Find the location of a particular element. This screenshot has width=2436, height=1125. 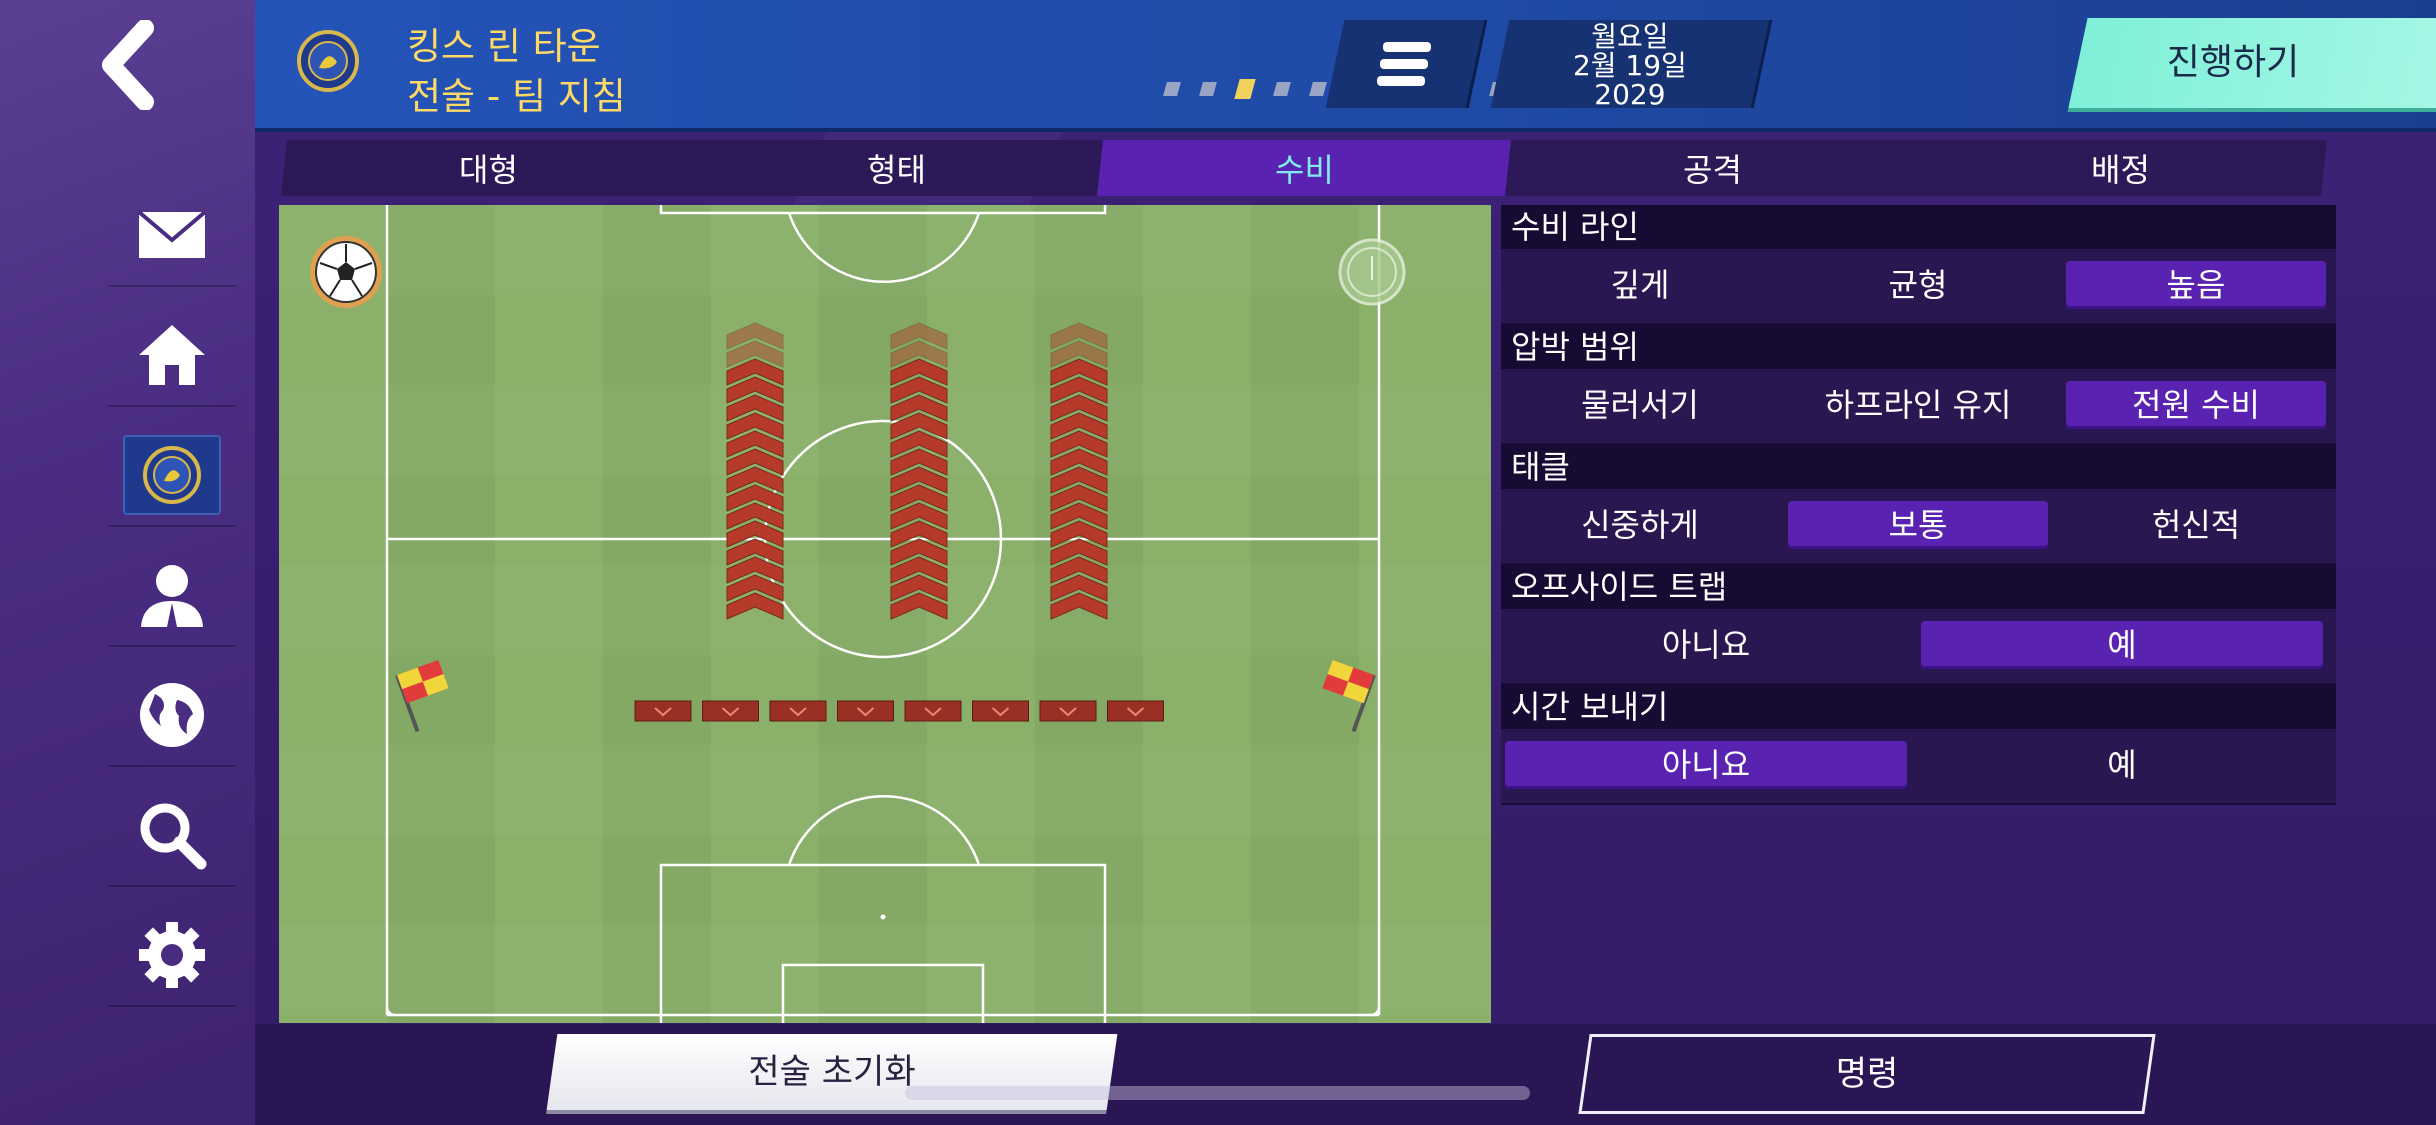

setting-option: 헌신적 is located at coordinates (2196, 525).